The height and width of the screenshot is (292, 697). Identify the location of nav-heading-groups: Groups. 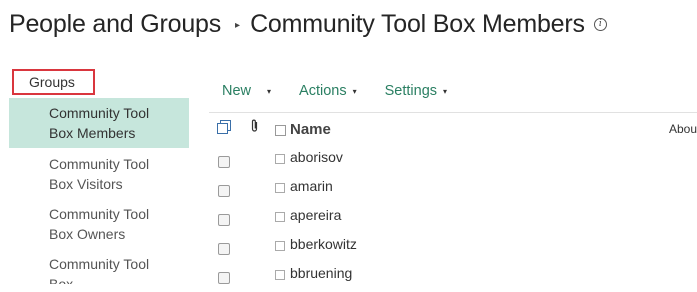
(53, 82).